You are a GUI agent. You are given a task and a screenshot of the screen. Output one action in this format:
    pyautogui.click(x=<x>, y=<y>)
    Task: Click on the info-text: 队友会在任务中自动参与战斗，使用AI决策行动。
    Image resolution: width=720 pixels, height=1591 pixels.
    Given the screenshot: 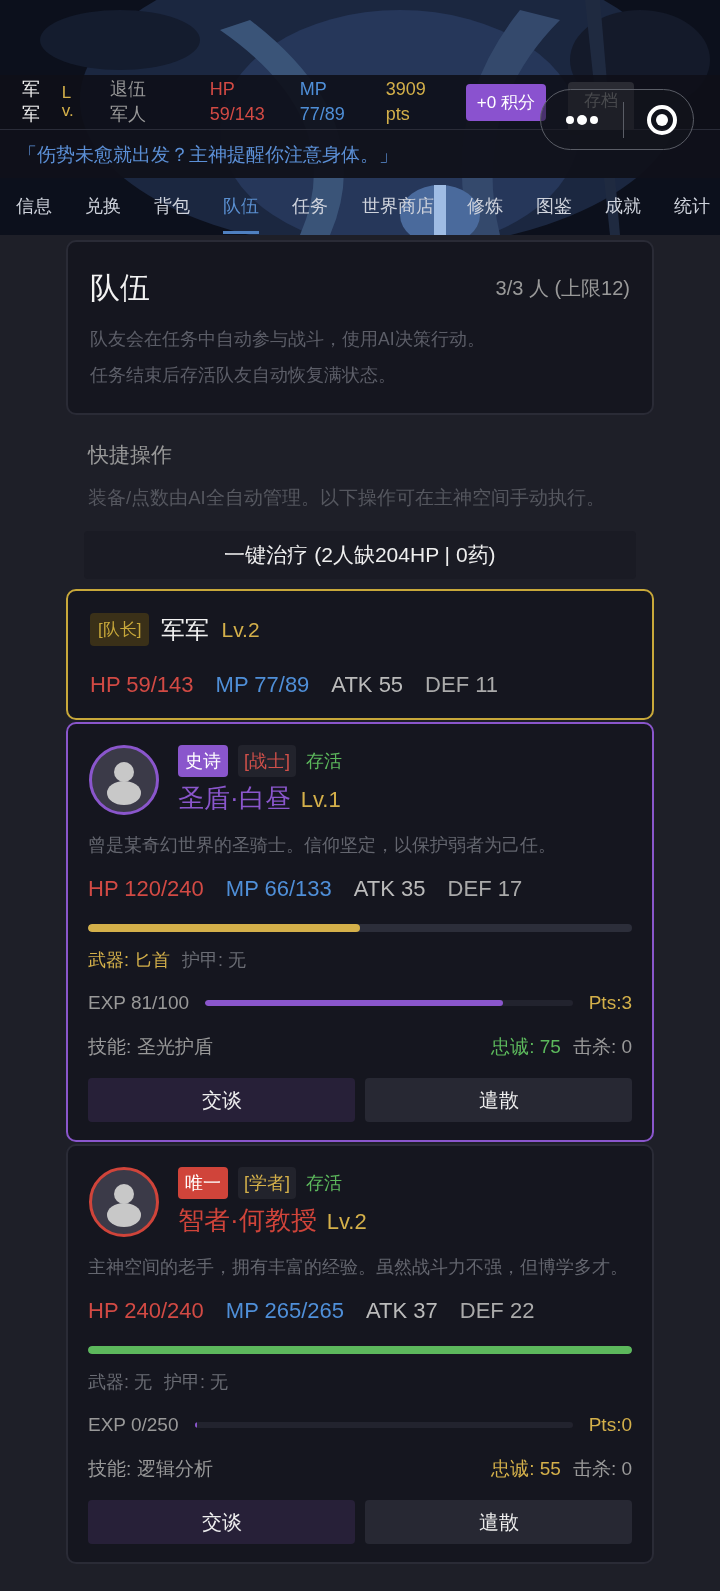 What is the action you would take?
    pyautogui.click(x=288, y=339)
    